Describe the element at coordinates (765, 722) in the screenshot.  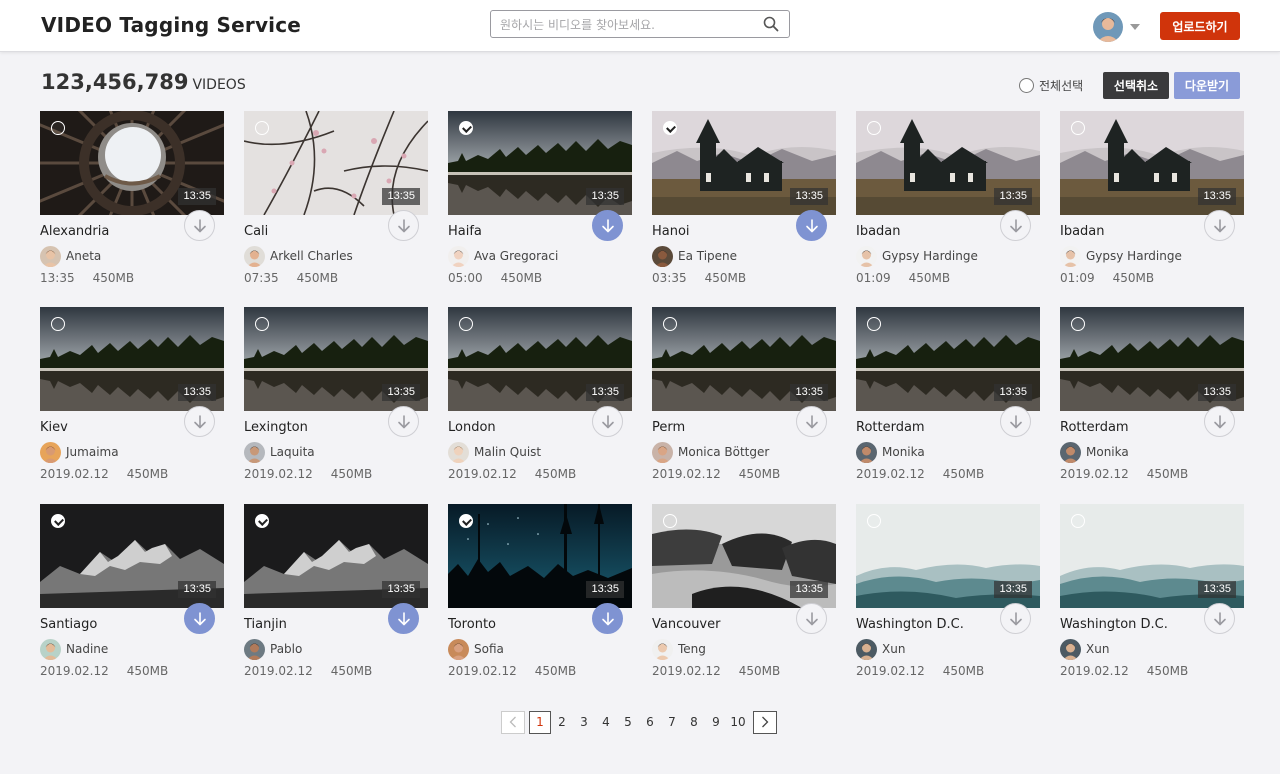
I see `next-page-button` at that location.